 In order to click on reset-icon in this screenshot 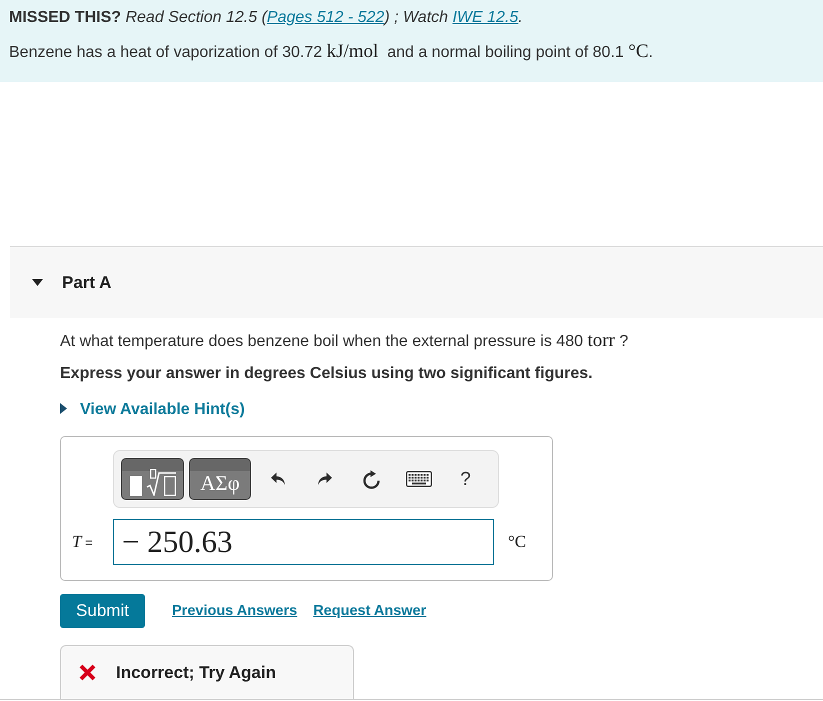, I will do `click(371, 479)`.